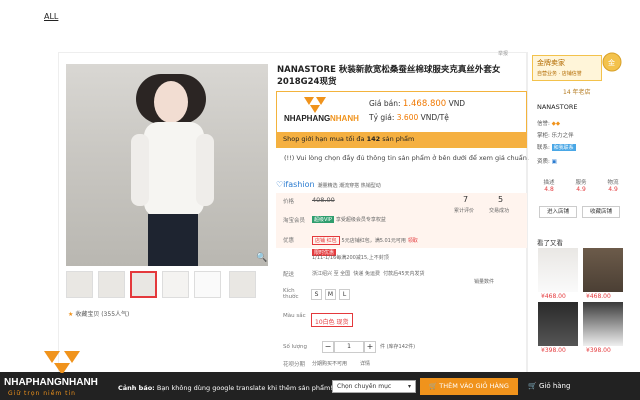  I want to click on stock-count: 件 (库存142件), so click(398, 347).